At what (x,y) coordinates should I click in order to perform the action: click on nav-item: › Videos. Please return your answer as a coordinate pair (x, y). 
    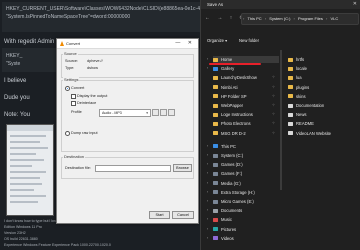
    Looking at the image, I should click on (243, 238).